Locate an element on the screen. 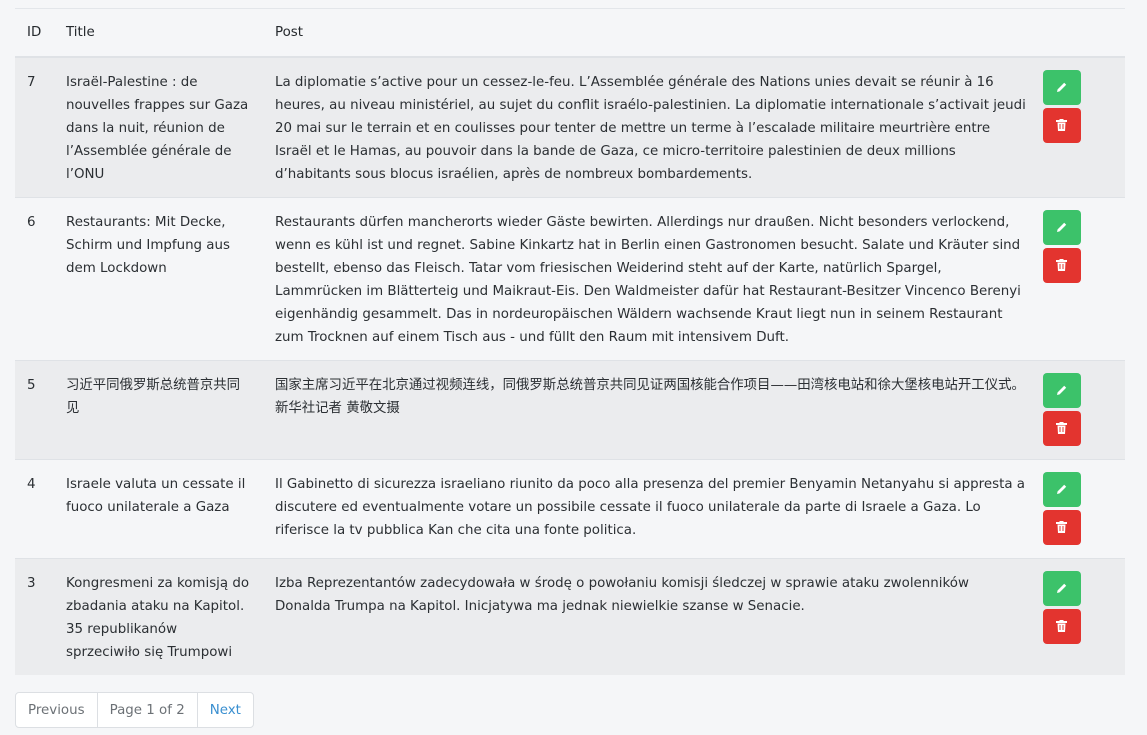 This screenshot has width=1147, height=735. table-header-row: ID Title Post is located at coordinates (570, 33).